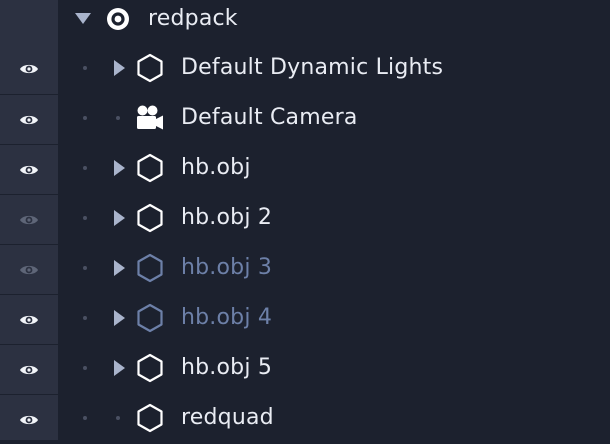 The width and height of the screenshot is (610, 444). Describe the element at coordinates (227, 317) in the screenshot. I see `tree-label: hb.obj 4` at that location.